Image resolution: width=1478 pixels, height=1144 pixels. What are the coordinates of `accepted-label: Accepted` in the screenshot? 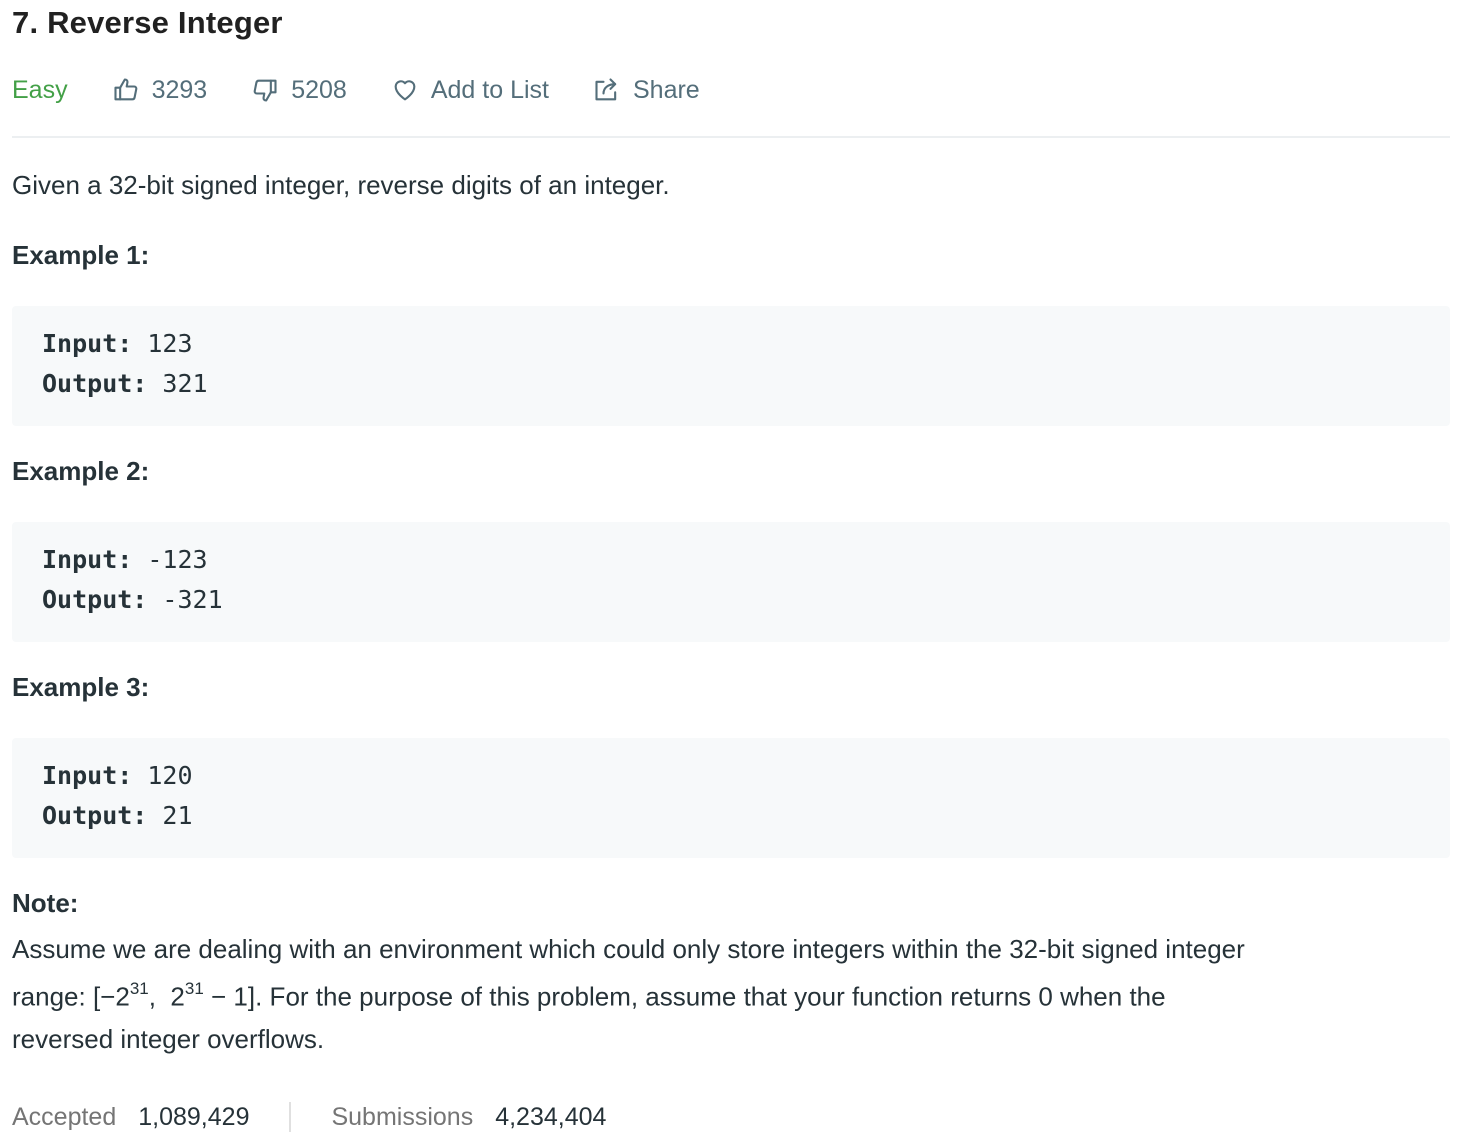 It's located at (64, 1116).